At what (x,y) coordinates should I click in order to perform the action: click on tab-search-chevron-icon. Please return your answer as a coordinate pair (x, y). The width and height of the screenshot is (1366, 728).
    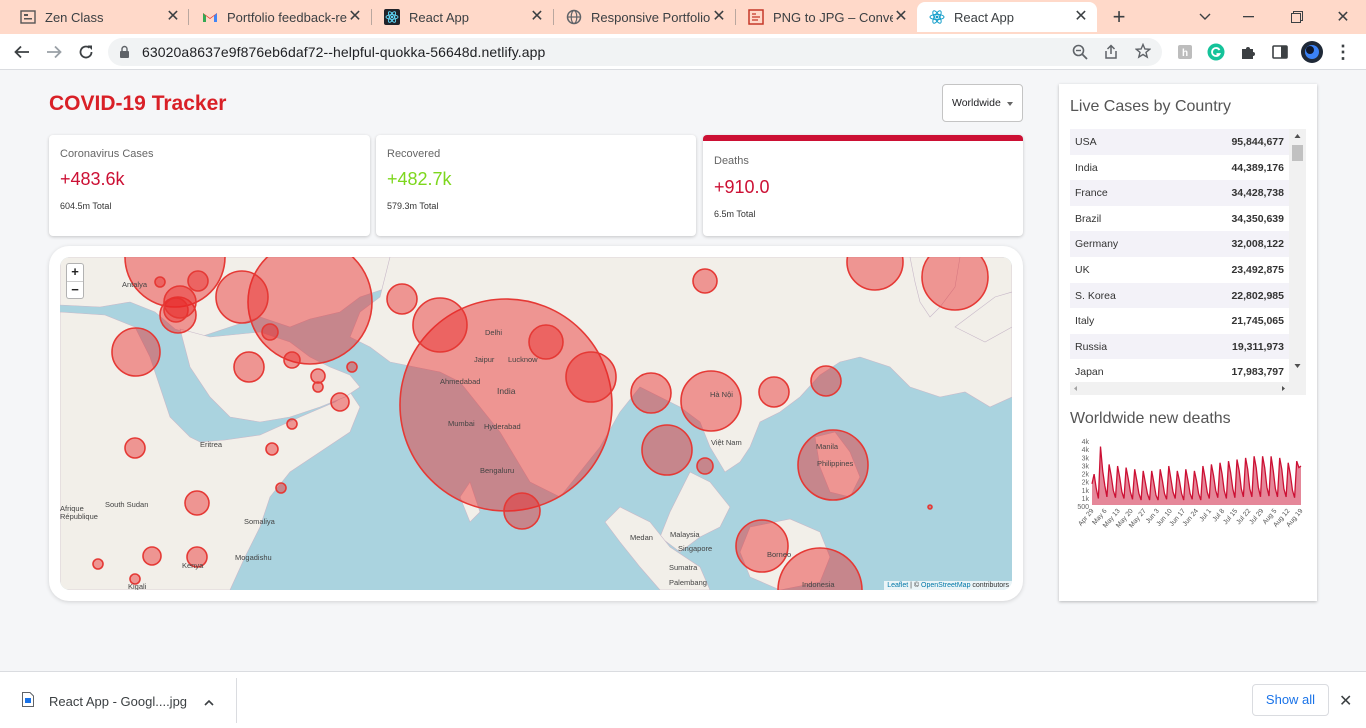
    Looking at the image, I should click on (1205, 17).